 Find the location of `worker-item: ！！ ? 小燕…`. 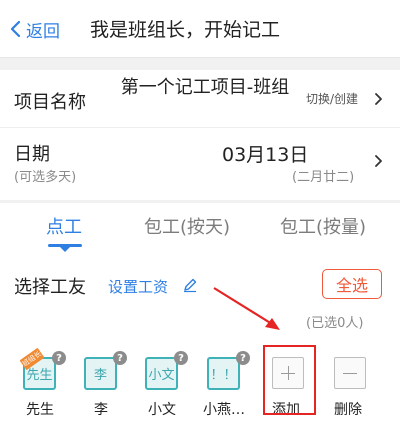

worker-item: ！！ ? 小燕… is located at coordinates (224, 383).